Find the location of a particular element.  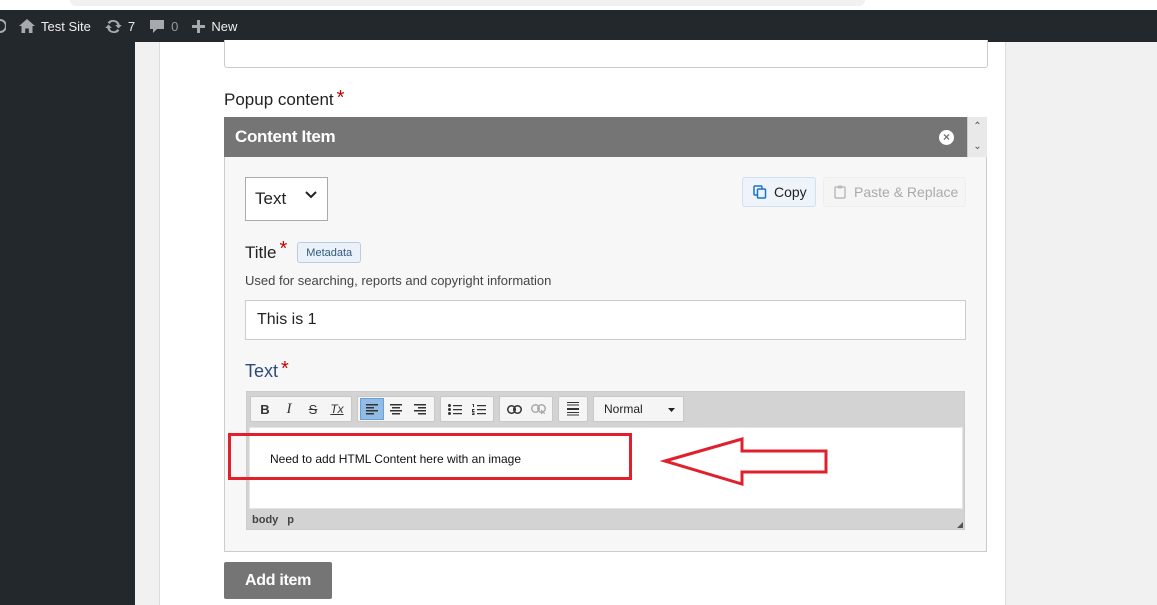

align-right-button is located at coordinates (420, 409).